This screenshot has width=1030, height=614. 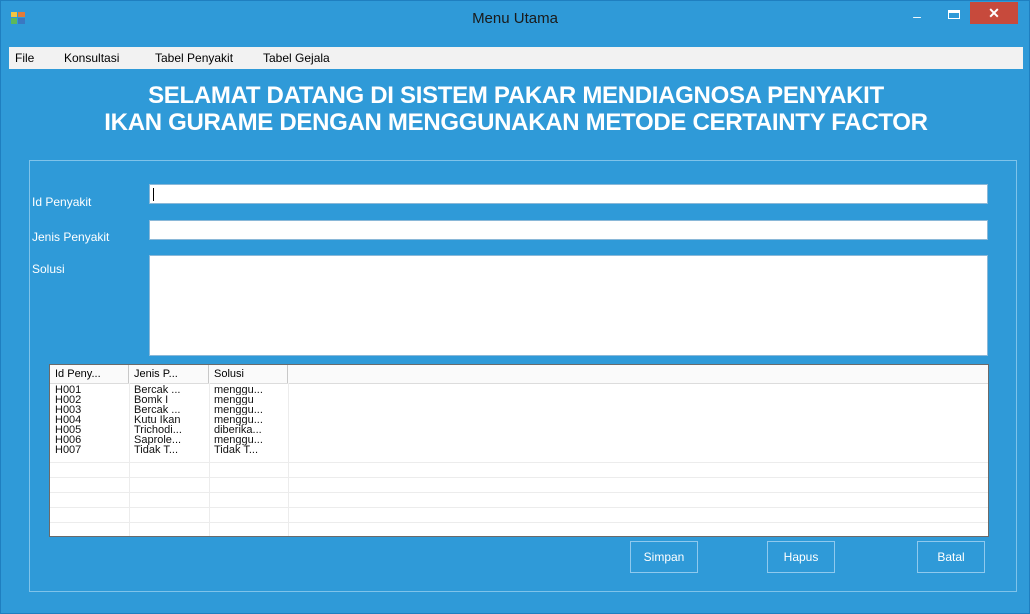 What do you see at coordinates (68, 450) in the screenshot?
I see `cell-id: H007` at bounding box center [68, 450].